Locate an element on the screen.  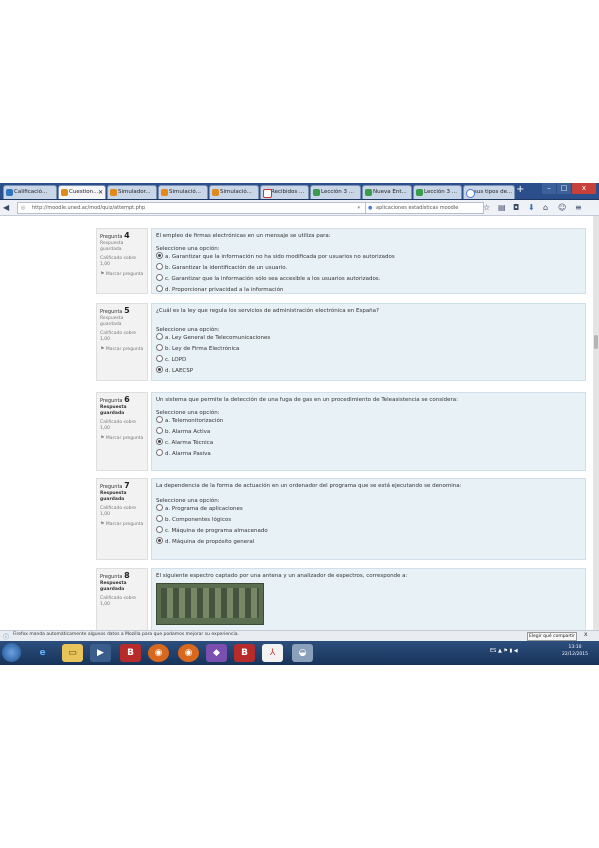
media-player-icon: ▶ is located at coordinates (100, 653).